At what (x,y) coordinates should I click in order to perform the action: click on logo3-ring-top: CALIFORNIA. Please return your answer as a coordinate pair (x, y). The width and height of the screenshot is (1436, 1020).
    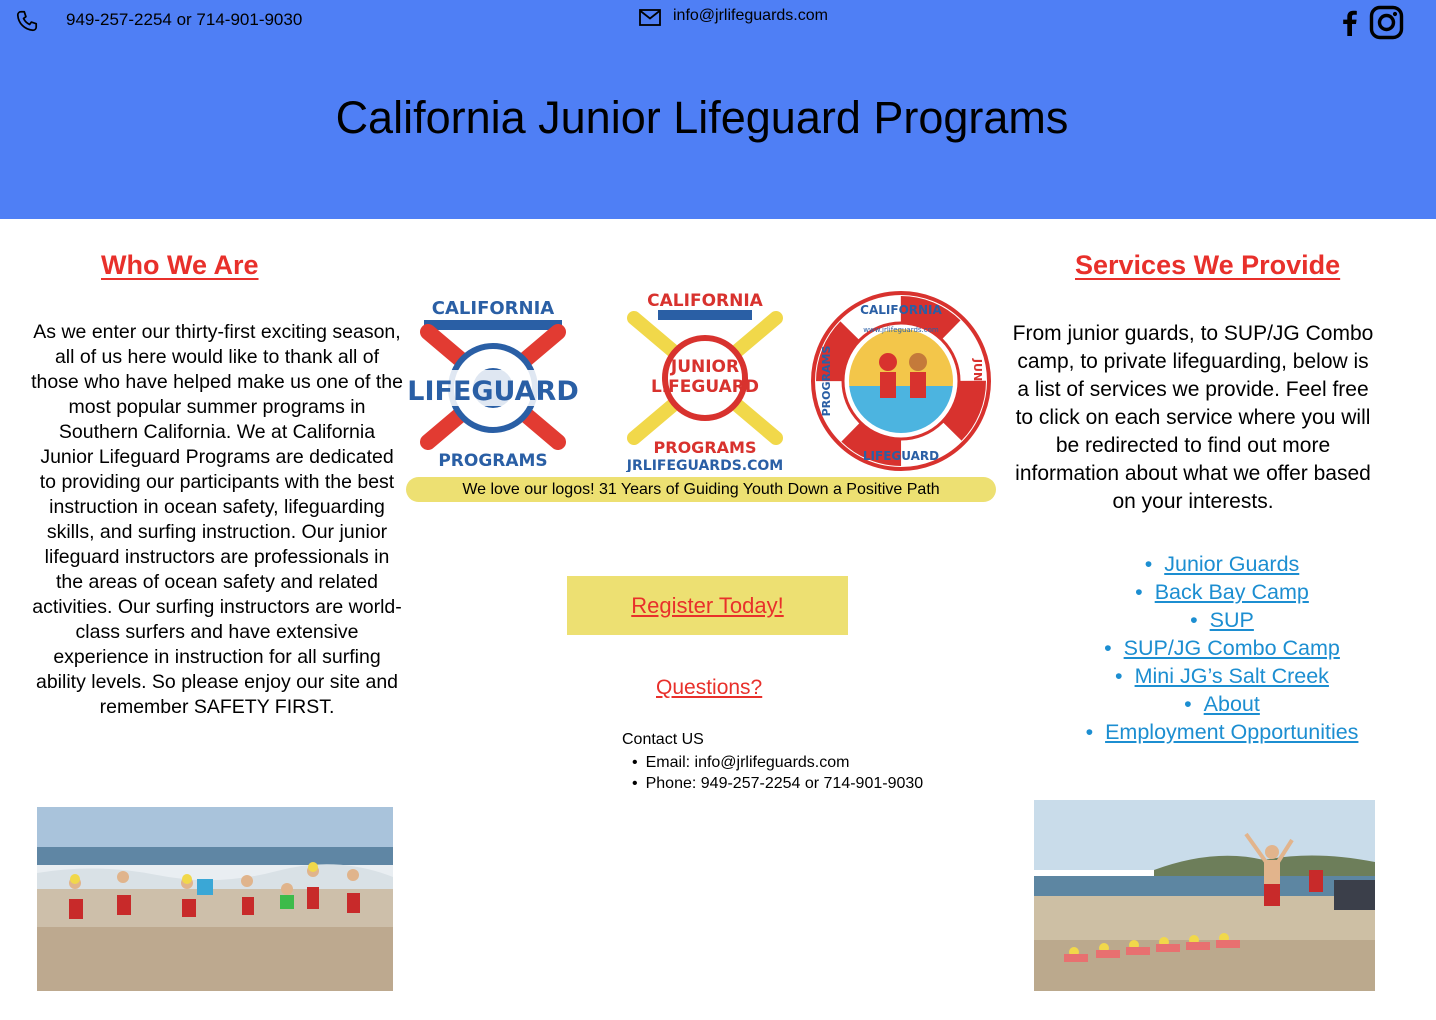
    Looking at the image, I should click on (901, 310).